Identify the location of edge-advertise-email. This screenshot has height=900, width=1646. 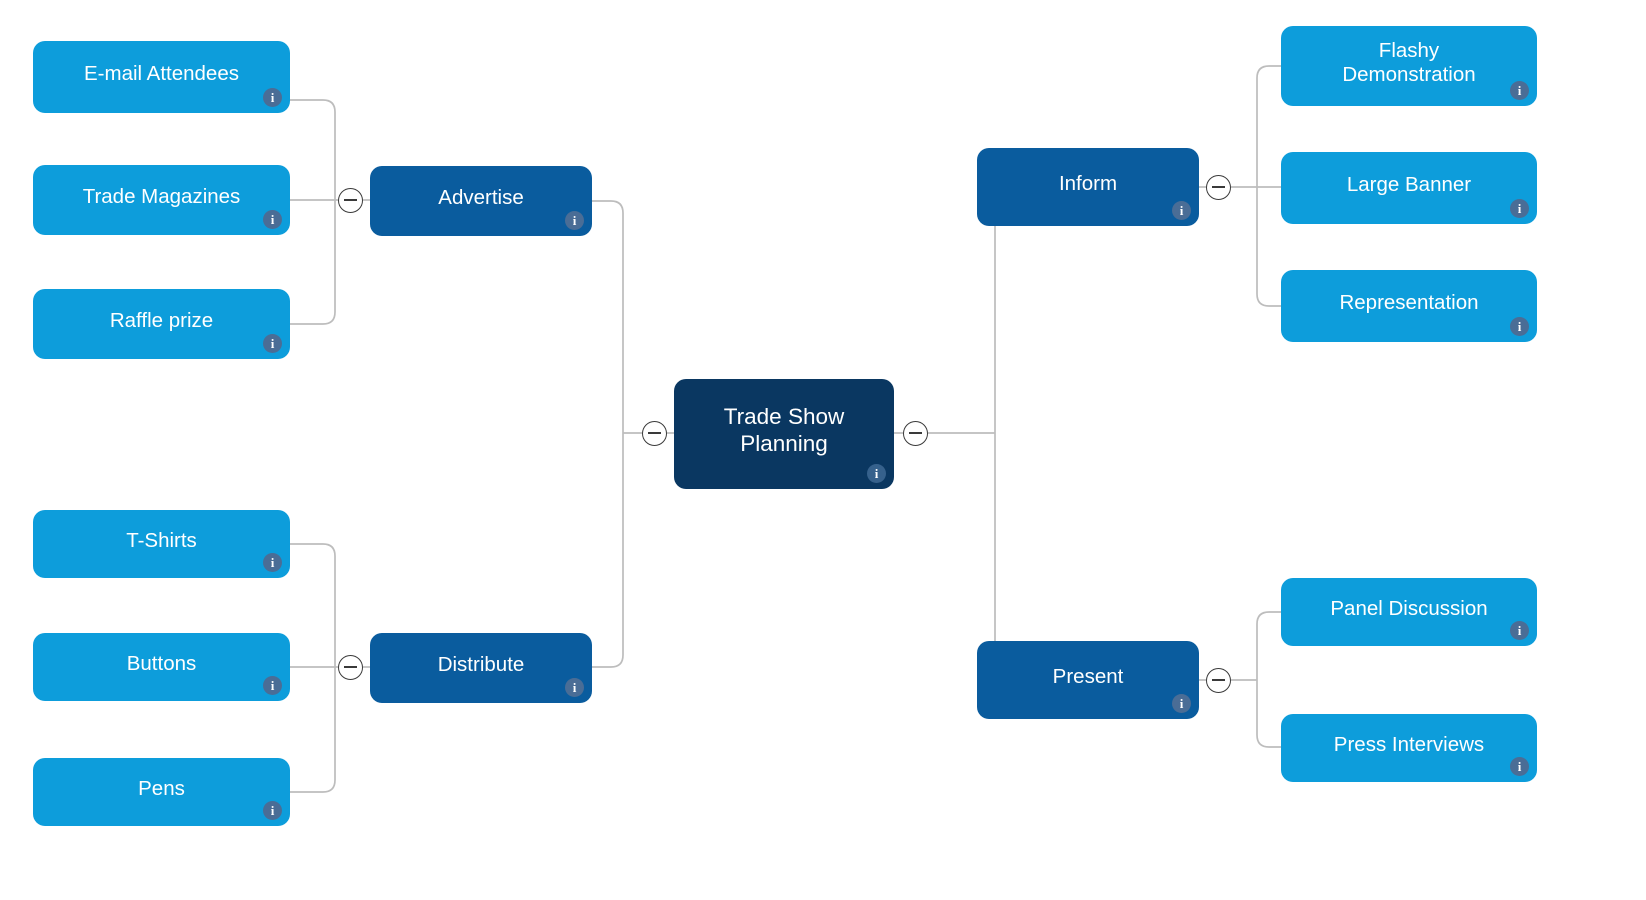
(313, 149).